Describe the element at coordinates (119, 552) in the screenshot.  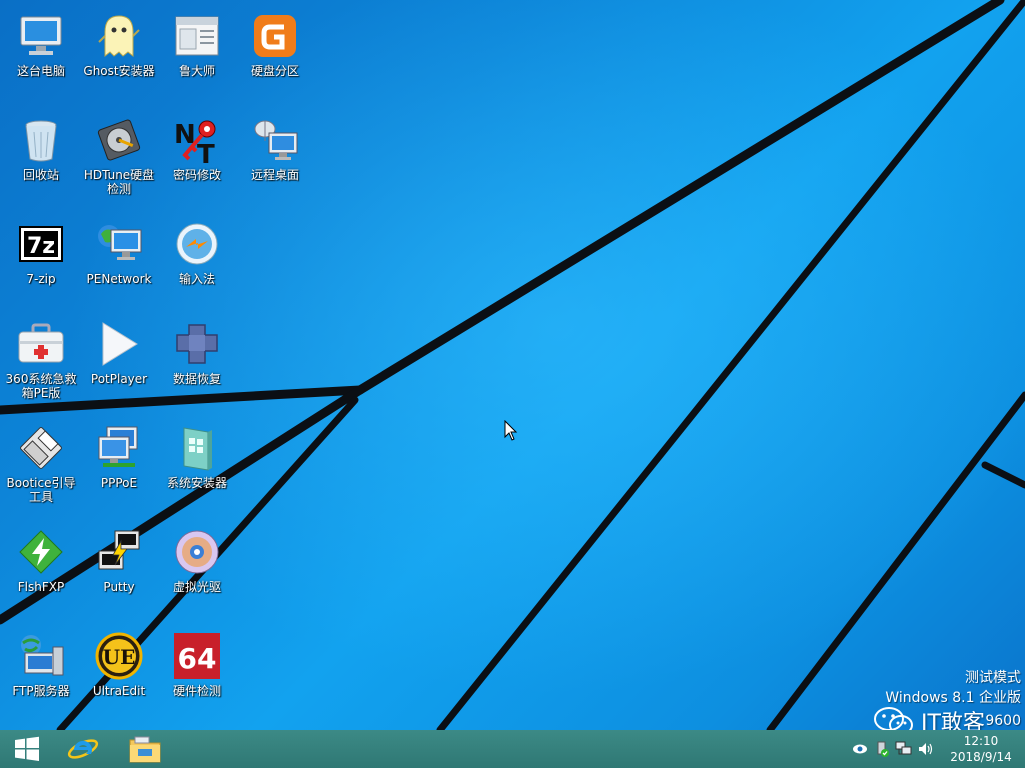
I see `putty-icon` at that location.